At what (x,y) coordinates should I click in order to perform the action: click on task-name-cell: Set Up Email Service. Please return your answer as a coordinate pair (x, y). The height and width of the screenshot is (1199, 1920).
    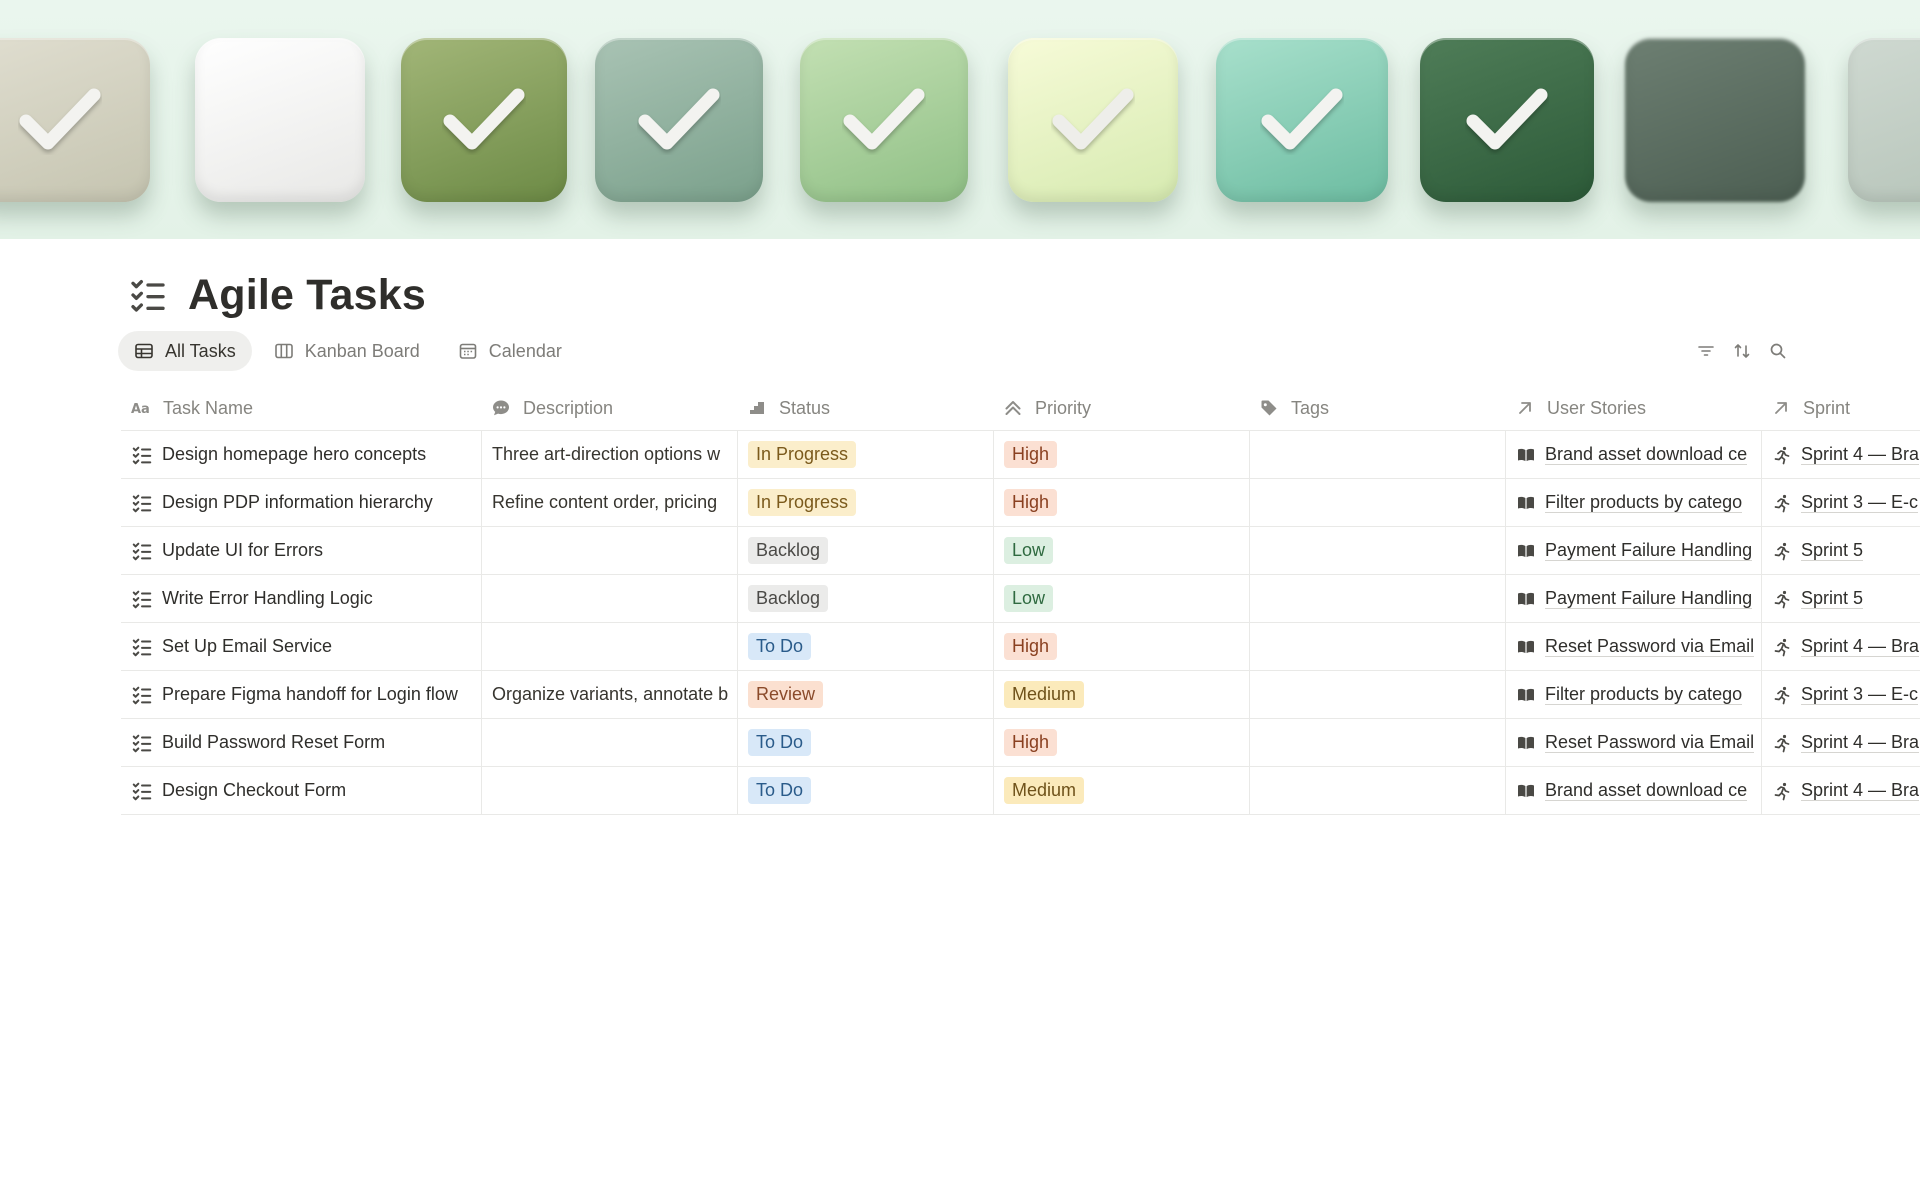
    Looking at the image, I should click on (301, 646).